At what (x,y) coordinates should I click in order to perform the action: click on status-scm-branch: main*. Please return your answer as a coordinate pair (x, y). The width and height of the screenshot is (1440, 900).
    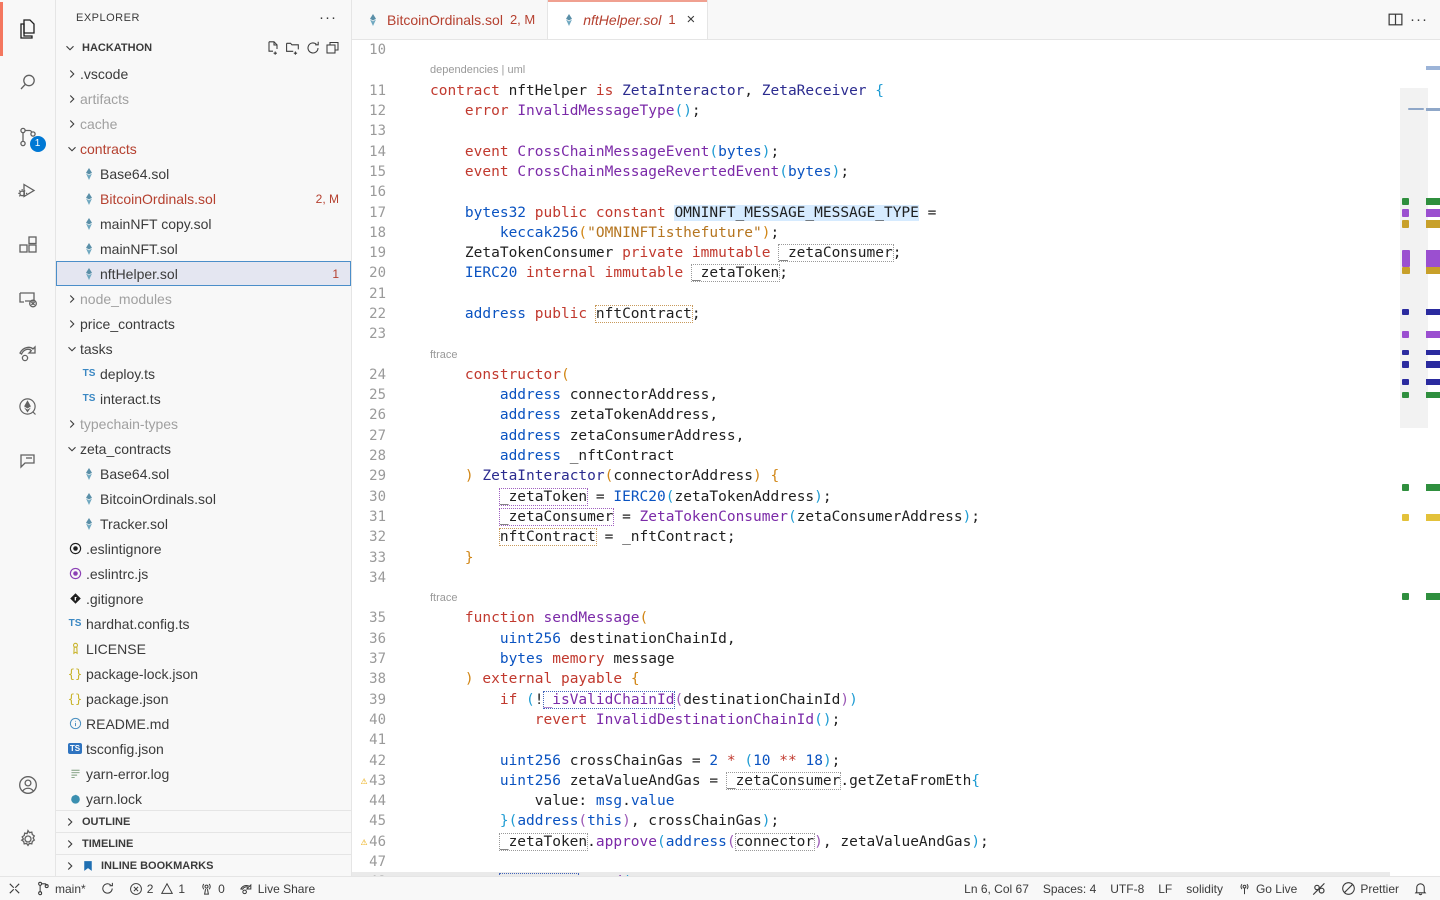
    Looking at the image, I should click on (61, 888).